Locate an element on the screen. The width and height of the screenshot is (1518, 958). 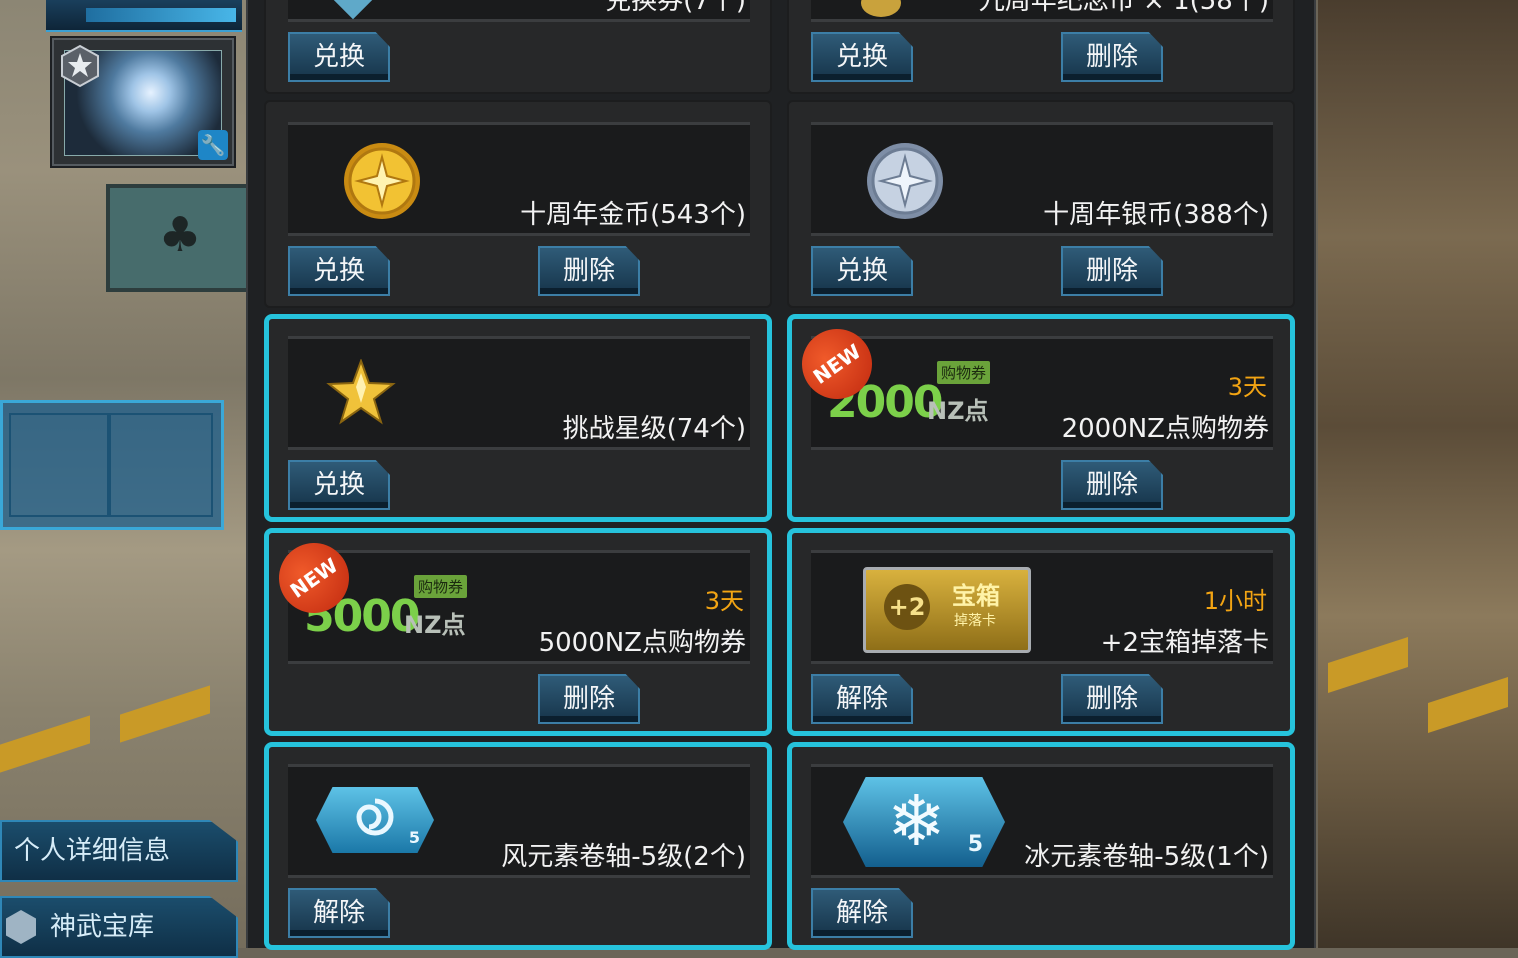
chest-drop-card-icon: +2 宝箱 掉落卡 is located at coordinates (947, 610).